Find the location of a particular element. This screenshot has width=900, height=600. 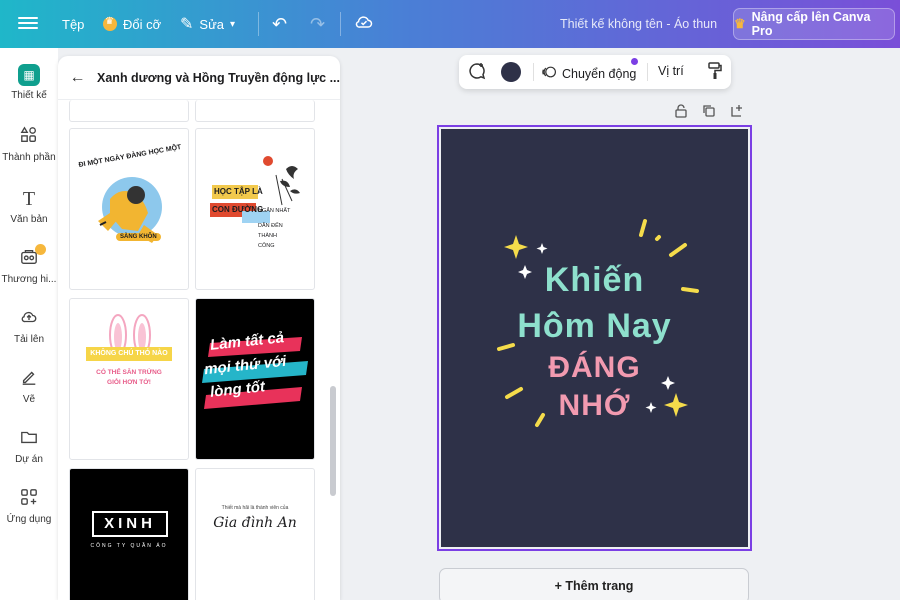

design-icon: ▦ is located at coordinates (29, 75).